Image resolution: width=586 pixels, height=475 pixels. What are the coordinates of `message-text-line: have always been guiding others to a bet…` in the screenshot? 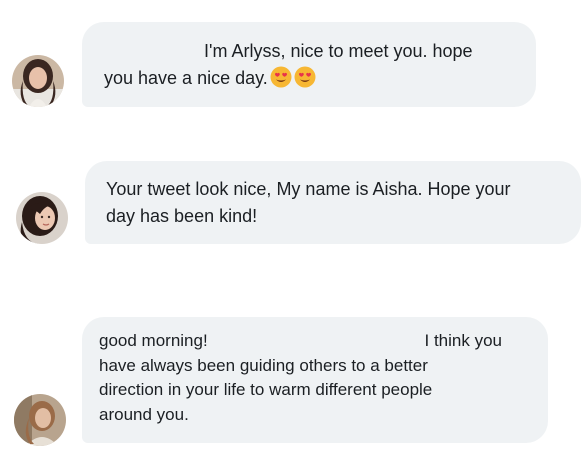 It's located at (263, 365).